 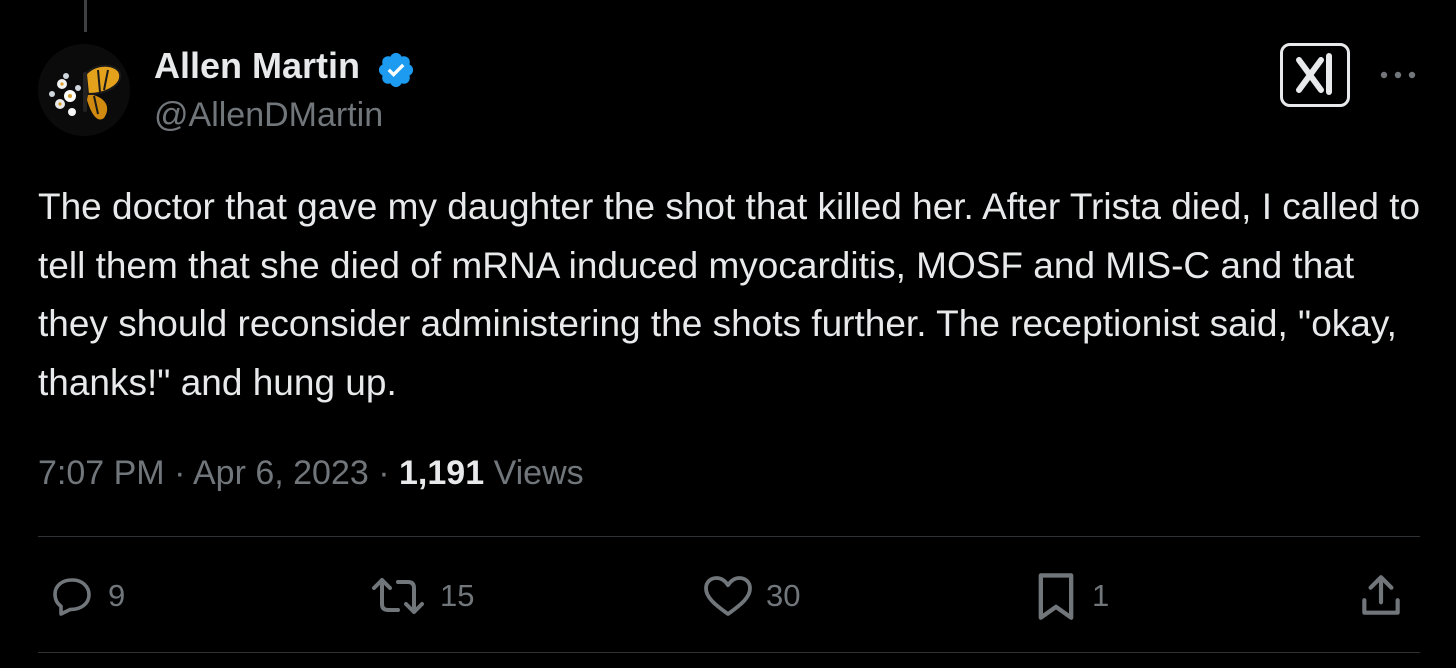 I want to click on grok-button, so click(x=1315, y=75).